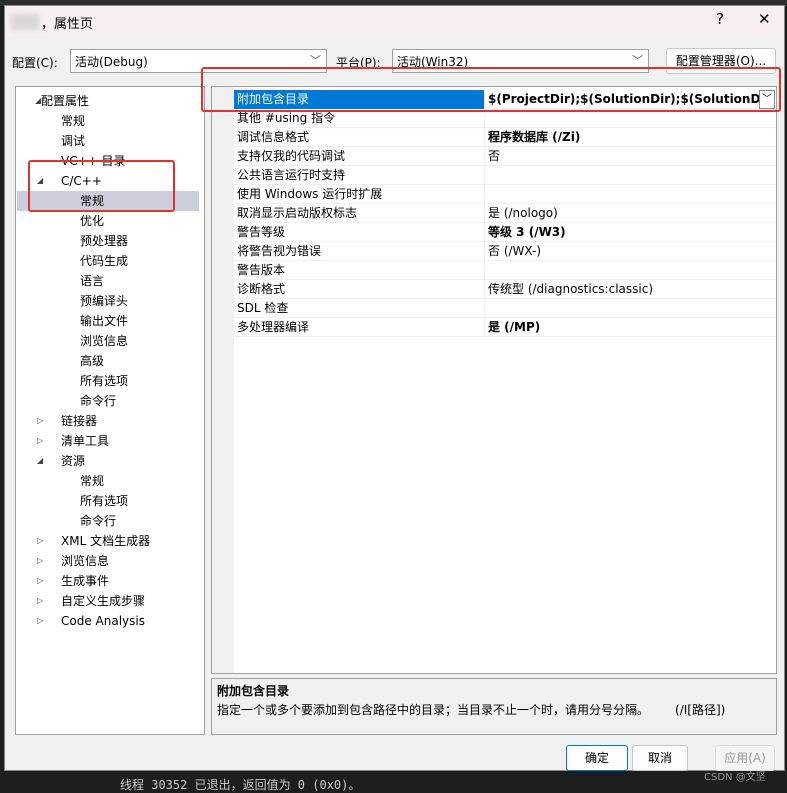  What do you see at coordinates (359, 213) in the screenshot?
I see `property-name: 取消显示启动版权标志` at bounding box center [359, 213].